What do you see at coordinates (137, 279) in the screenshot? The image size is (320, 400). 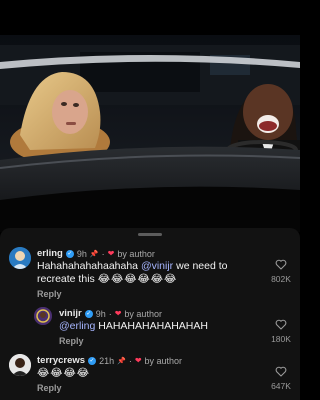 I see `emoji-sequence: 😂😂😂😂😂😂` at bounding box center [137, 279].